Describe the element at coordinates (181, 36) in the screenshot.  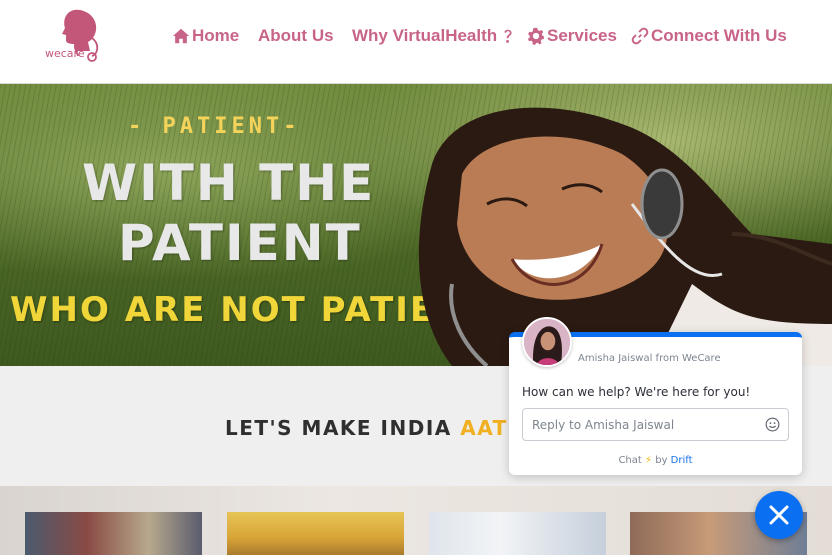
I see `home-icon` at that location.